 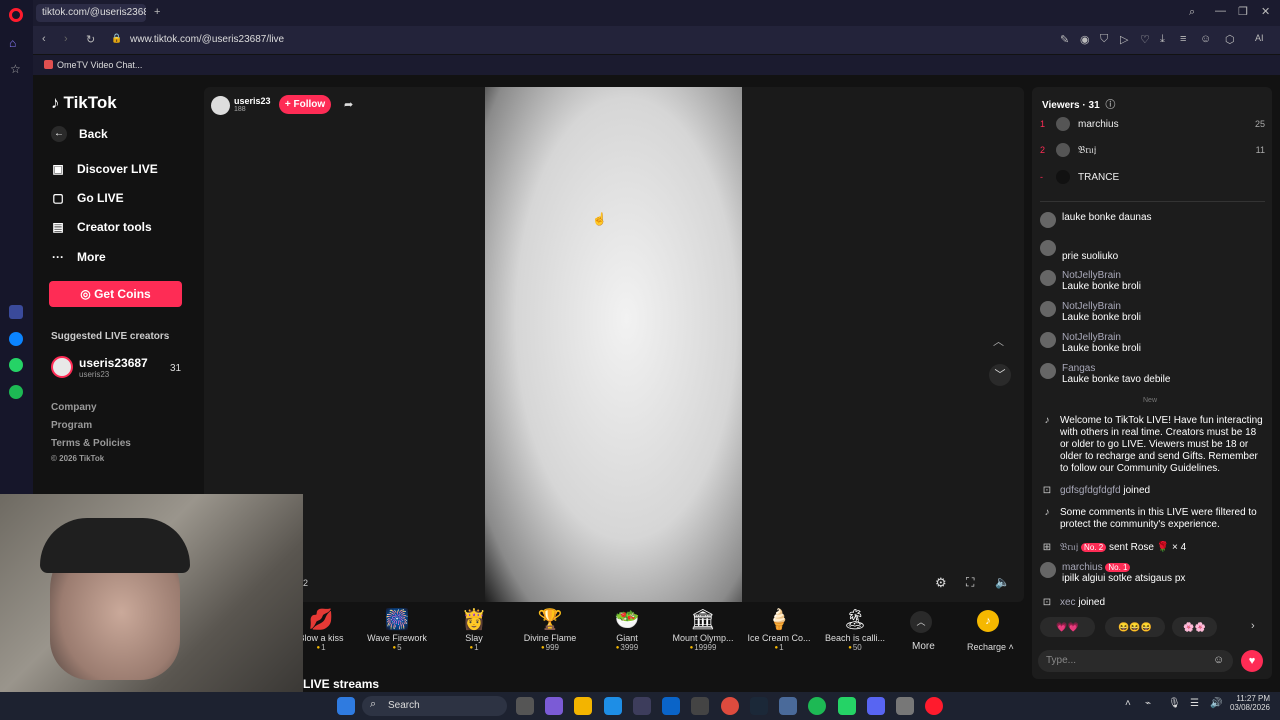 I want to click on chevron-up-icon: ︿, so click(x=998, y=341).